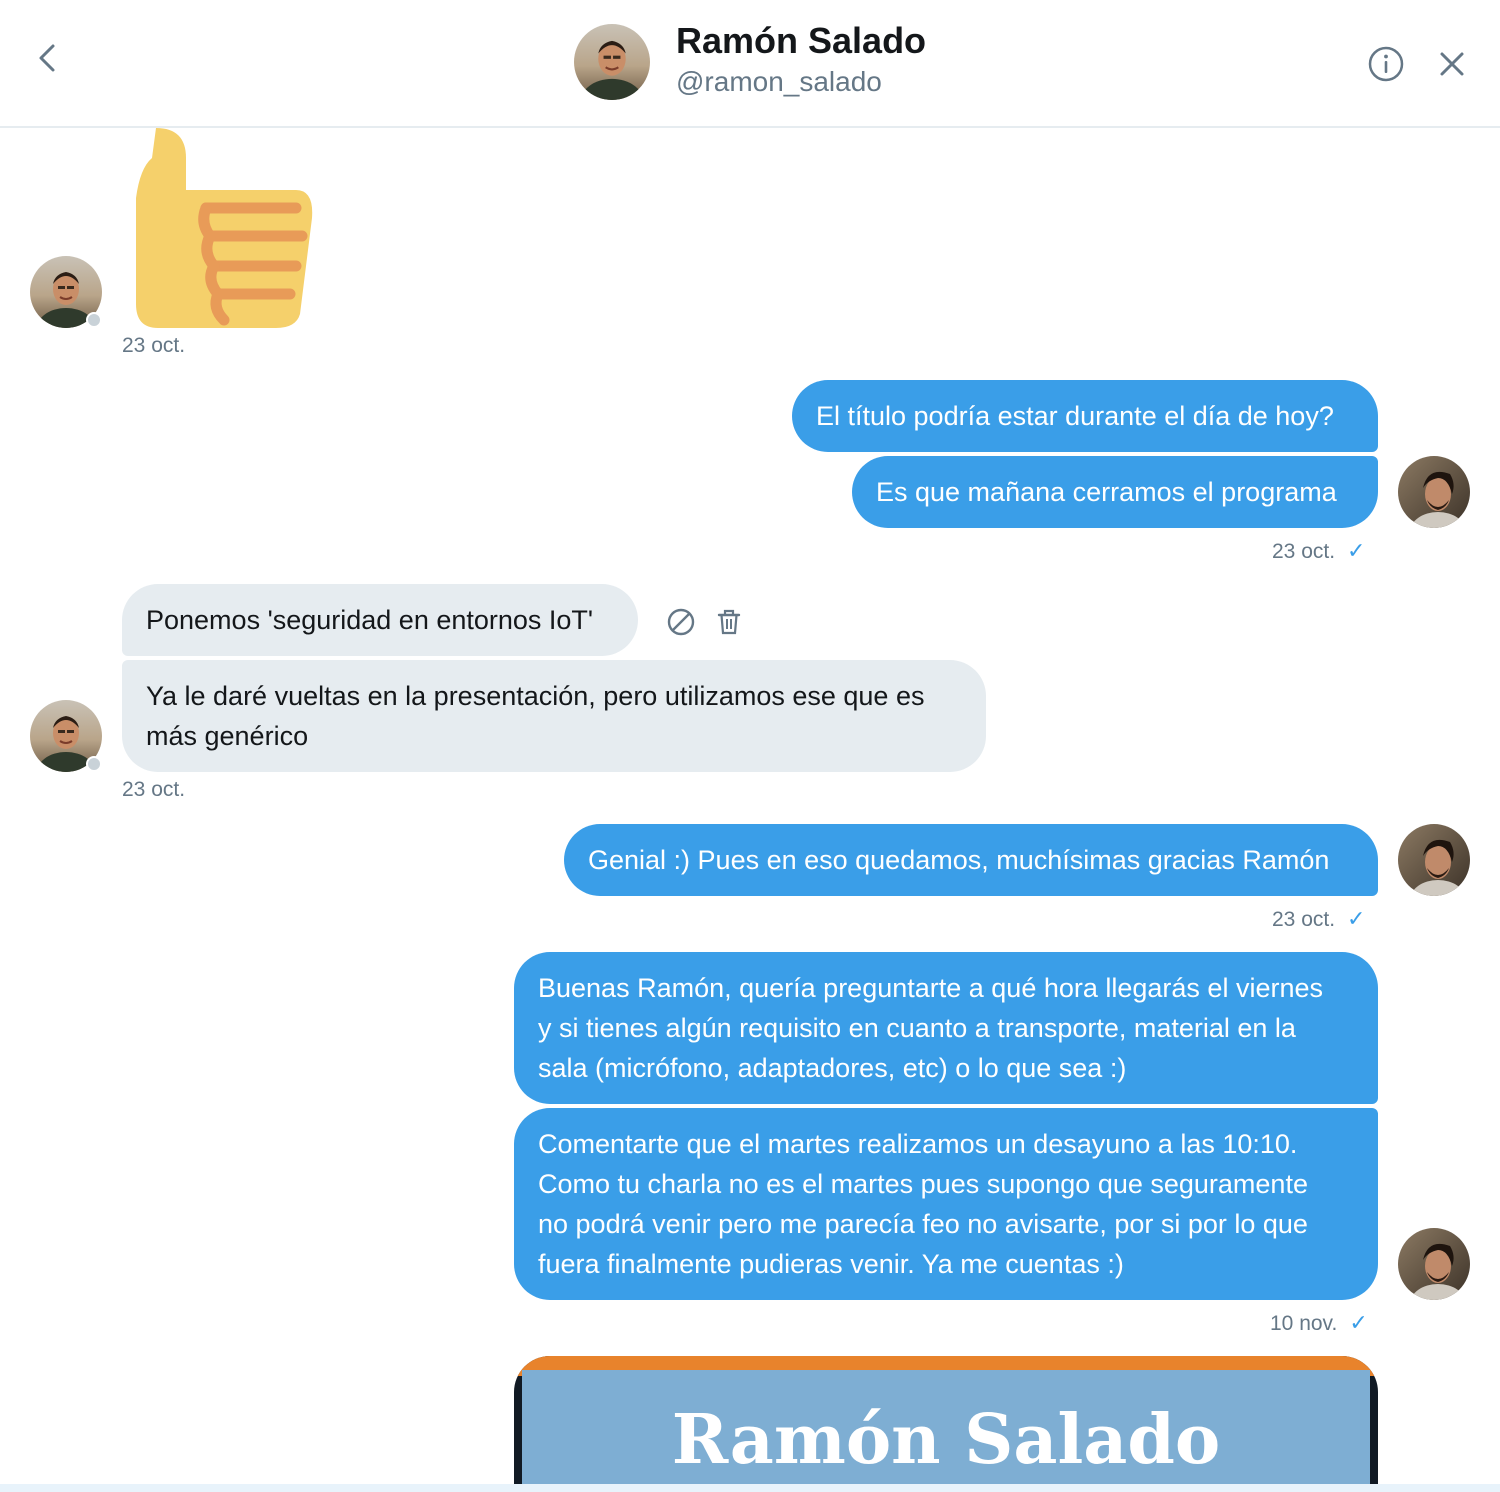  I want to click on close-button, so click(1452, 64).